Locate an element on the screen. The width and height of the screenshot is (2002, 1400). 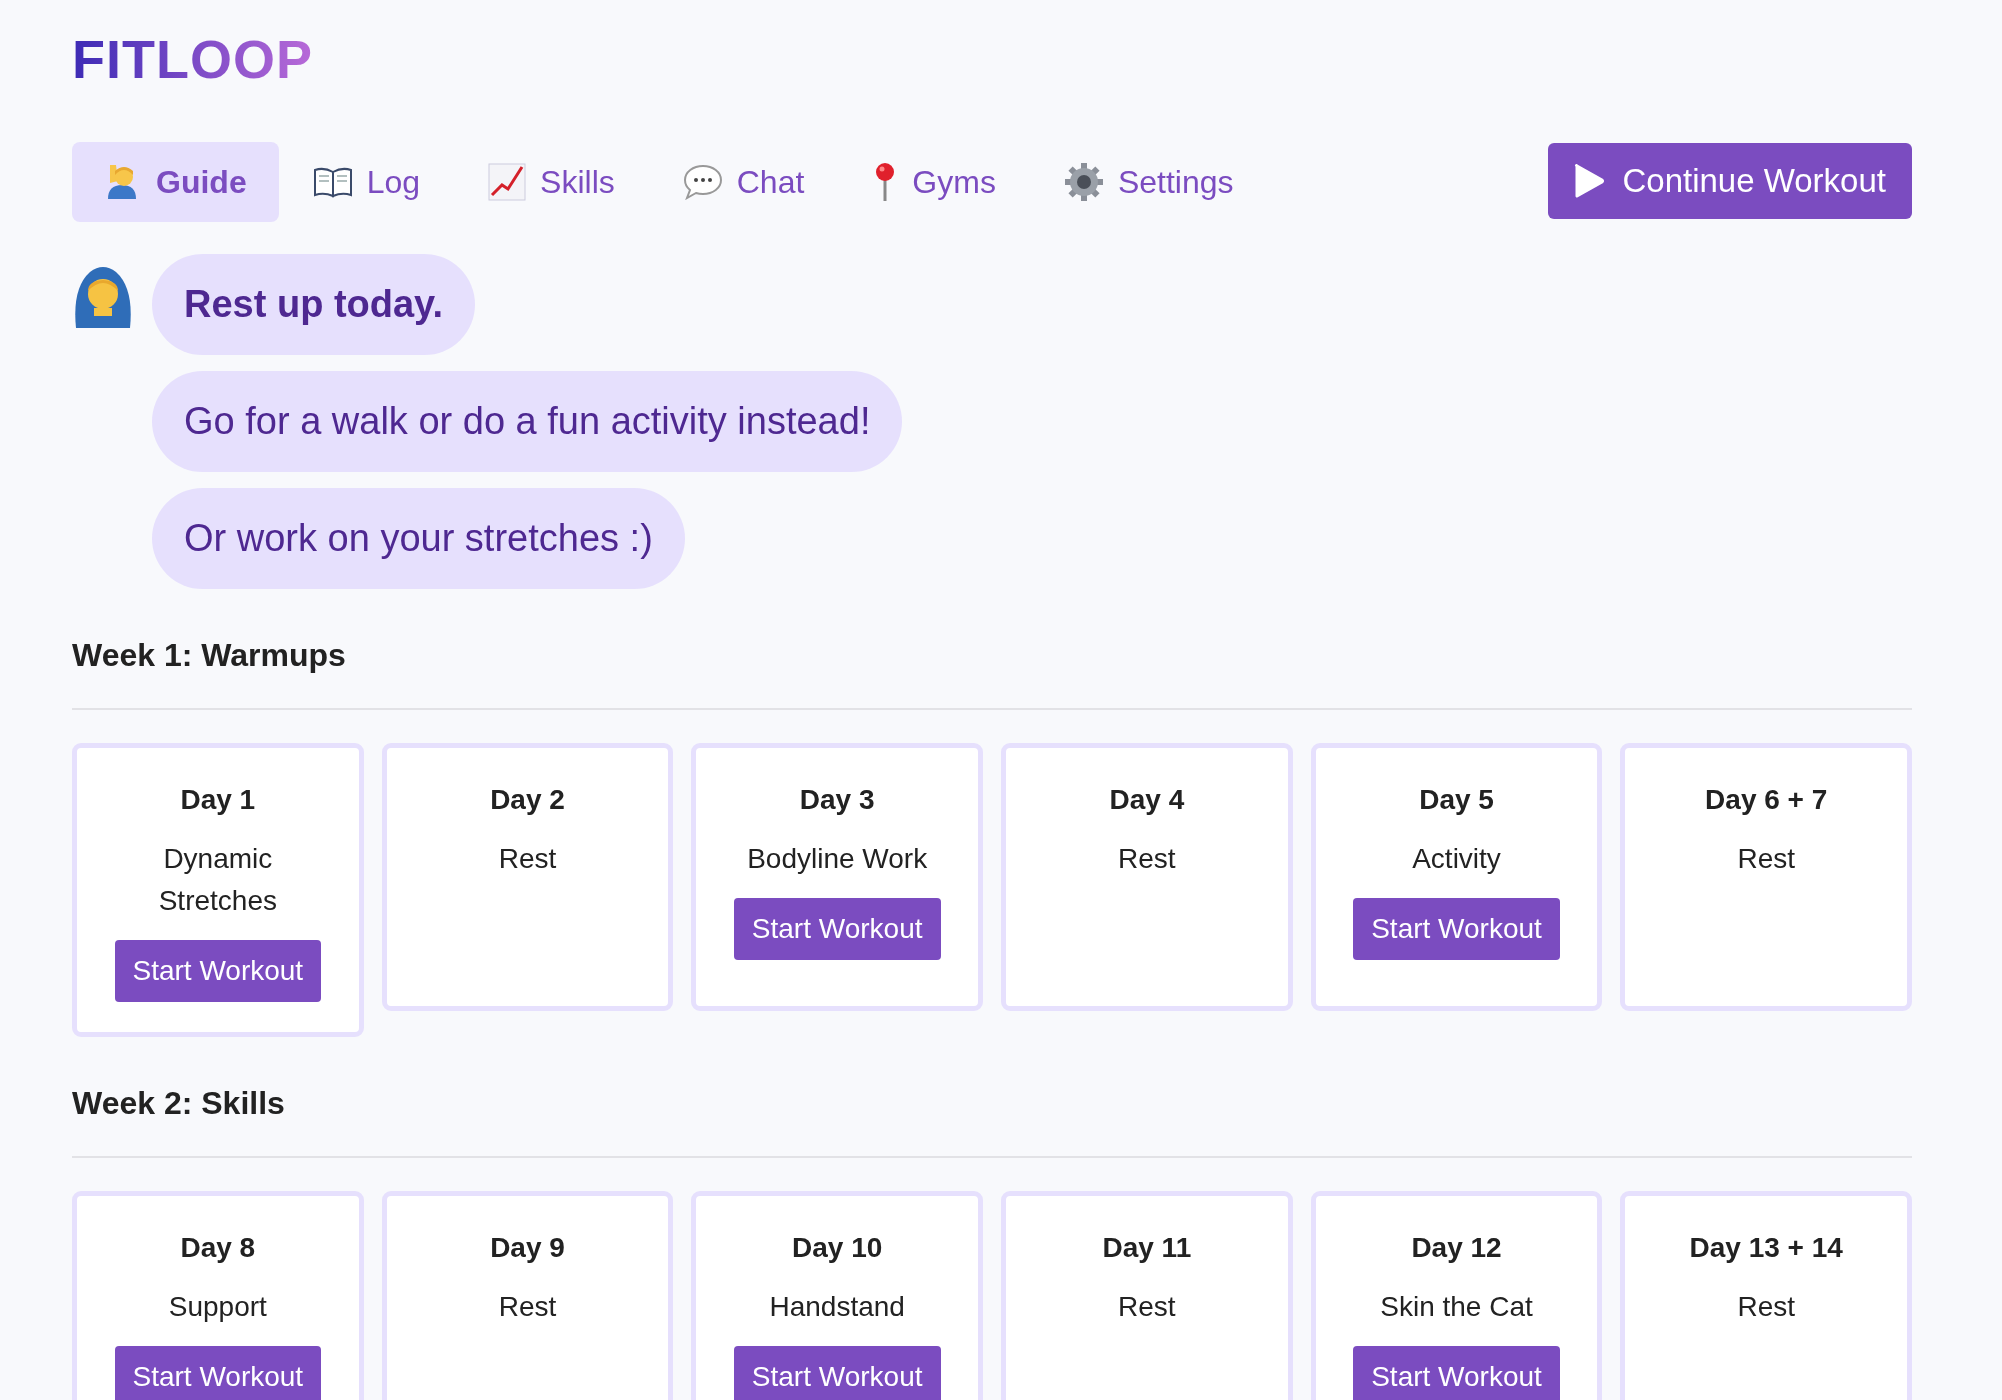
day-activity: Skin the Cat is located at coordinates (1456, 1307).